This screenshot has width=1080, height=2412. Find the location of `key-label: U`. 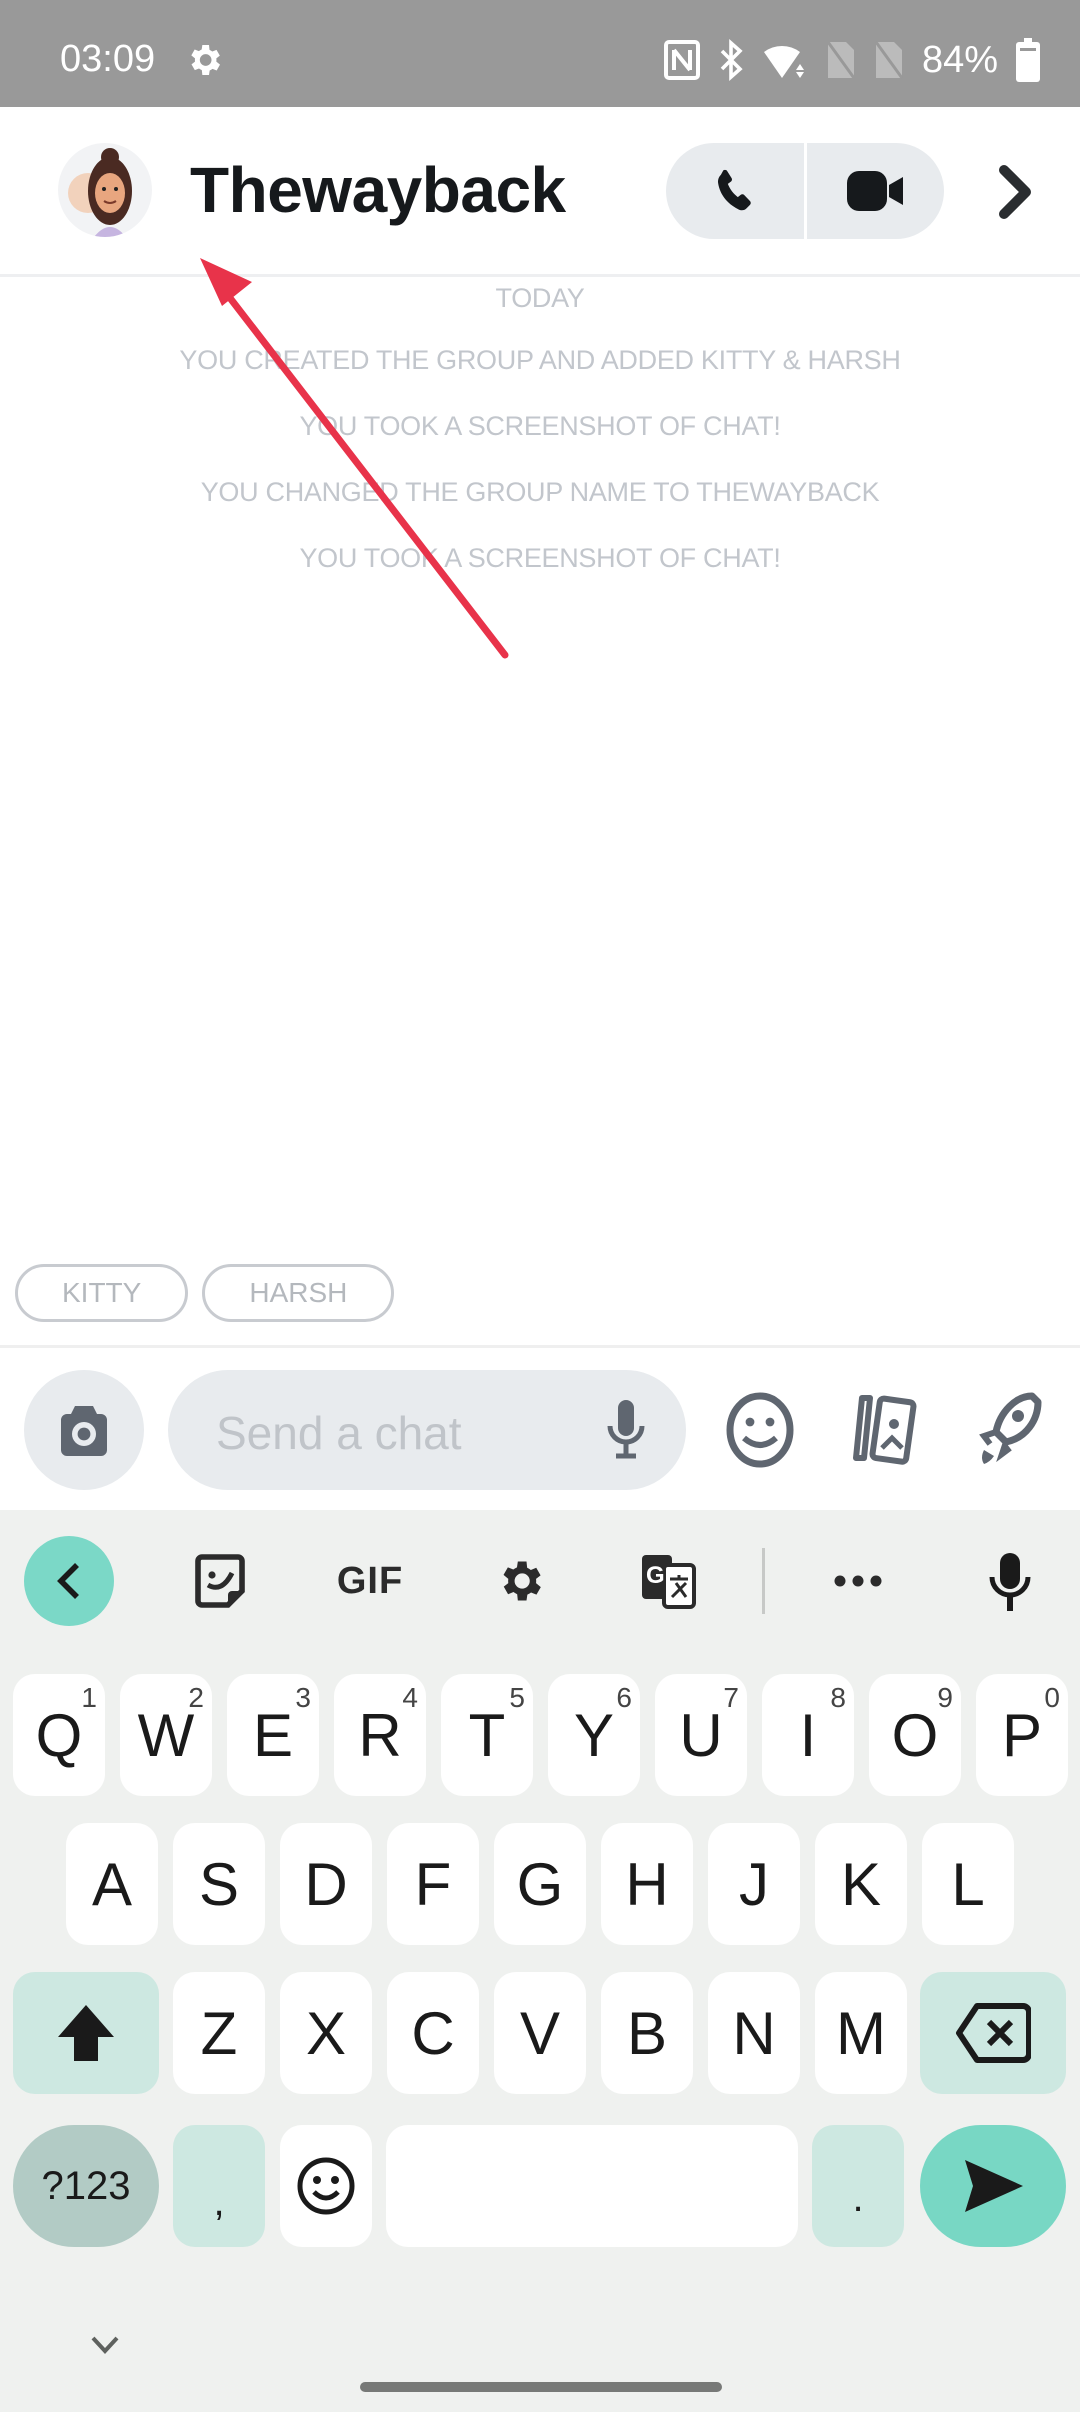

key-label: U is located at coordinates (701, 1735).